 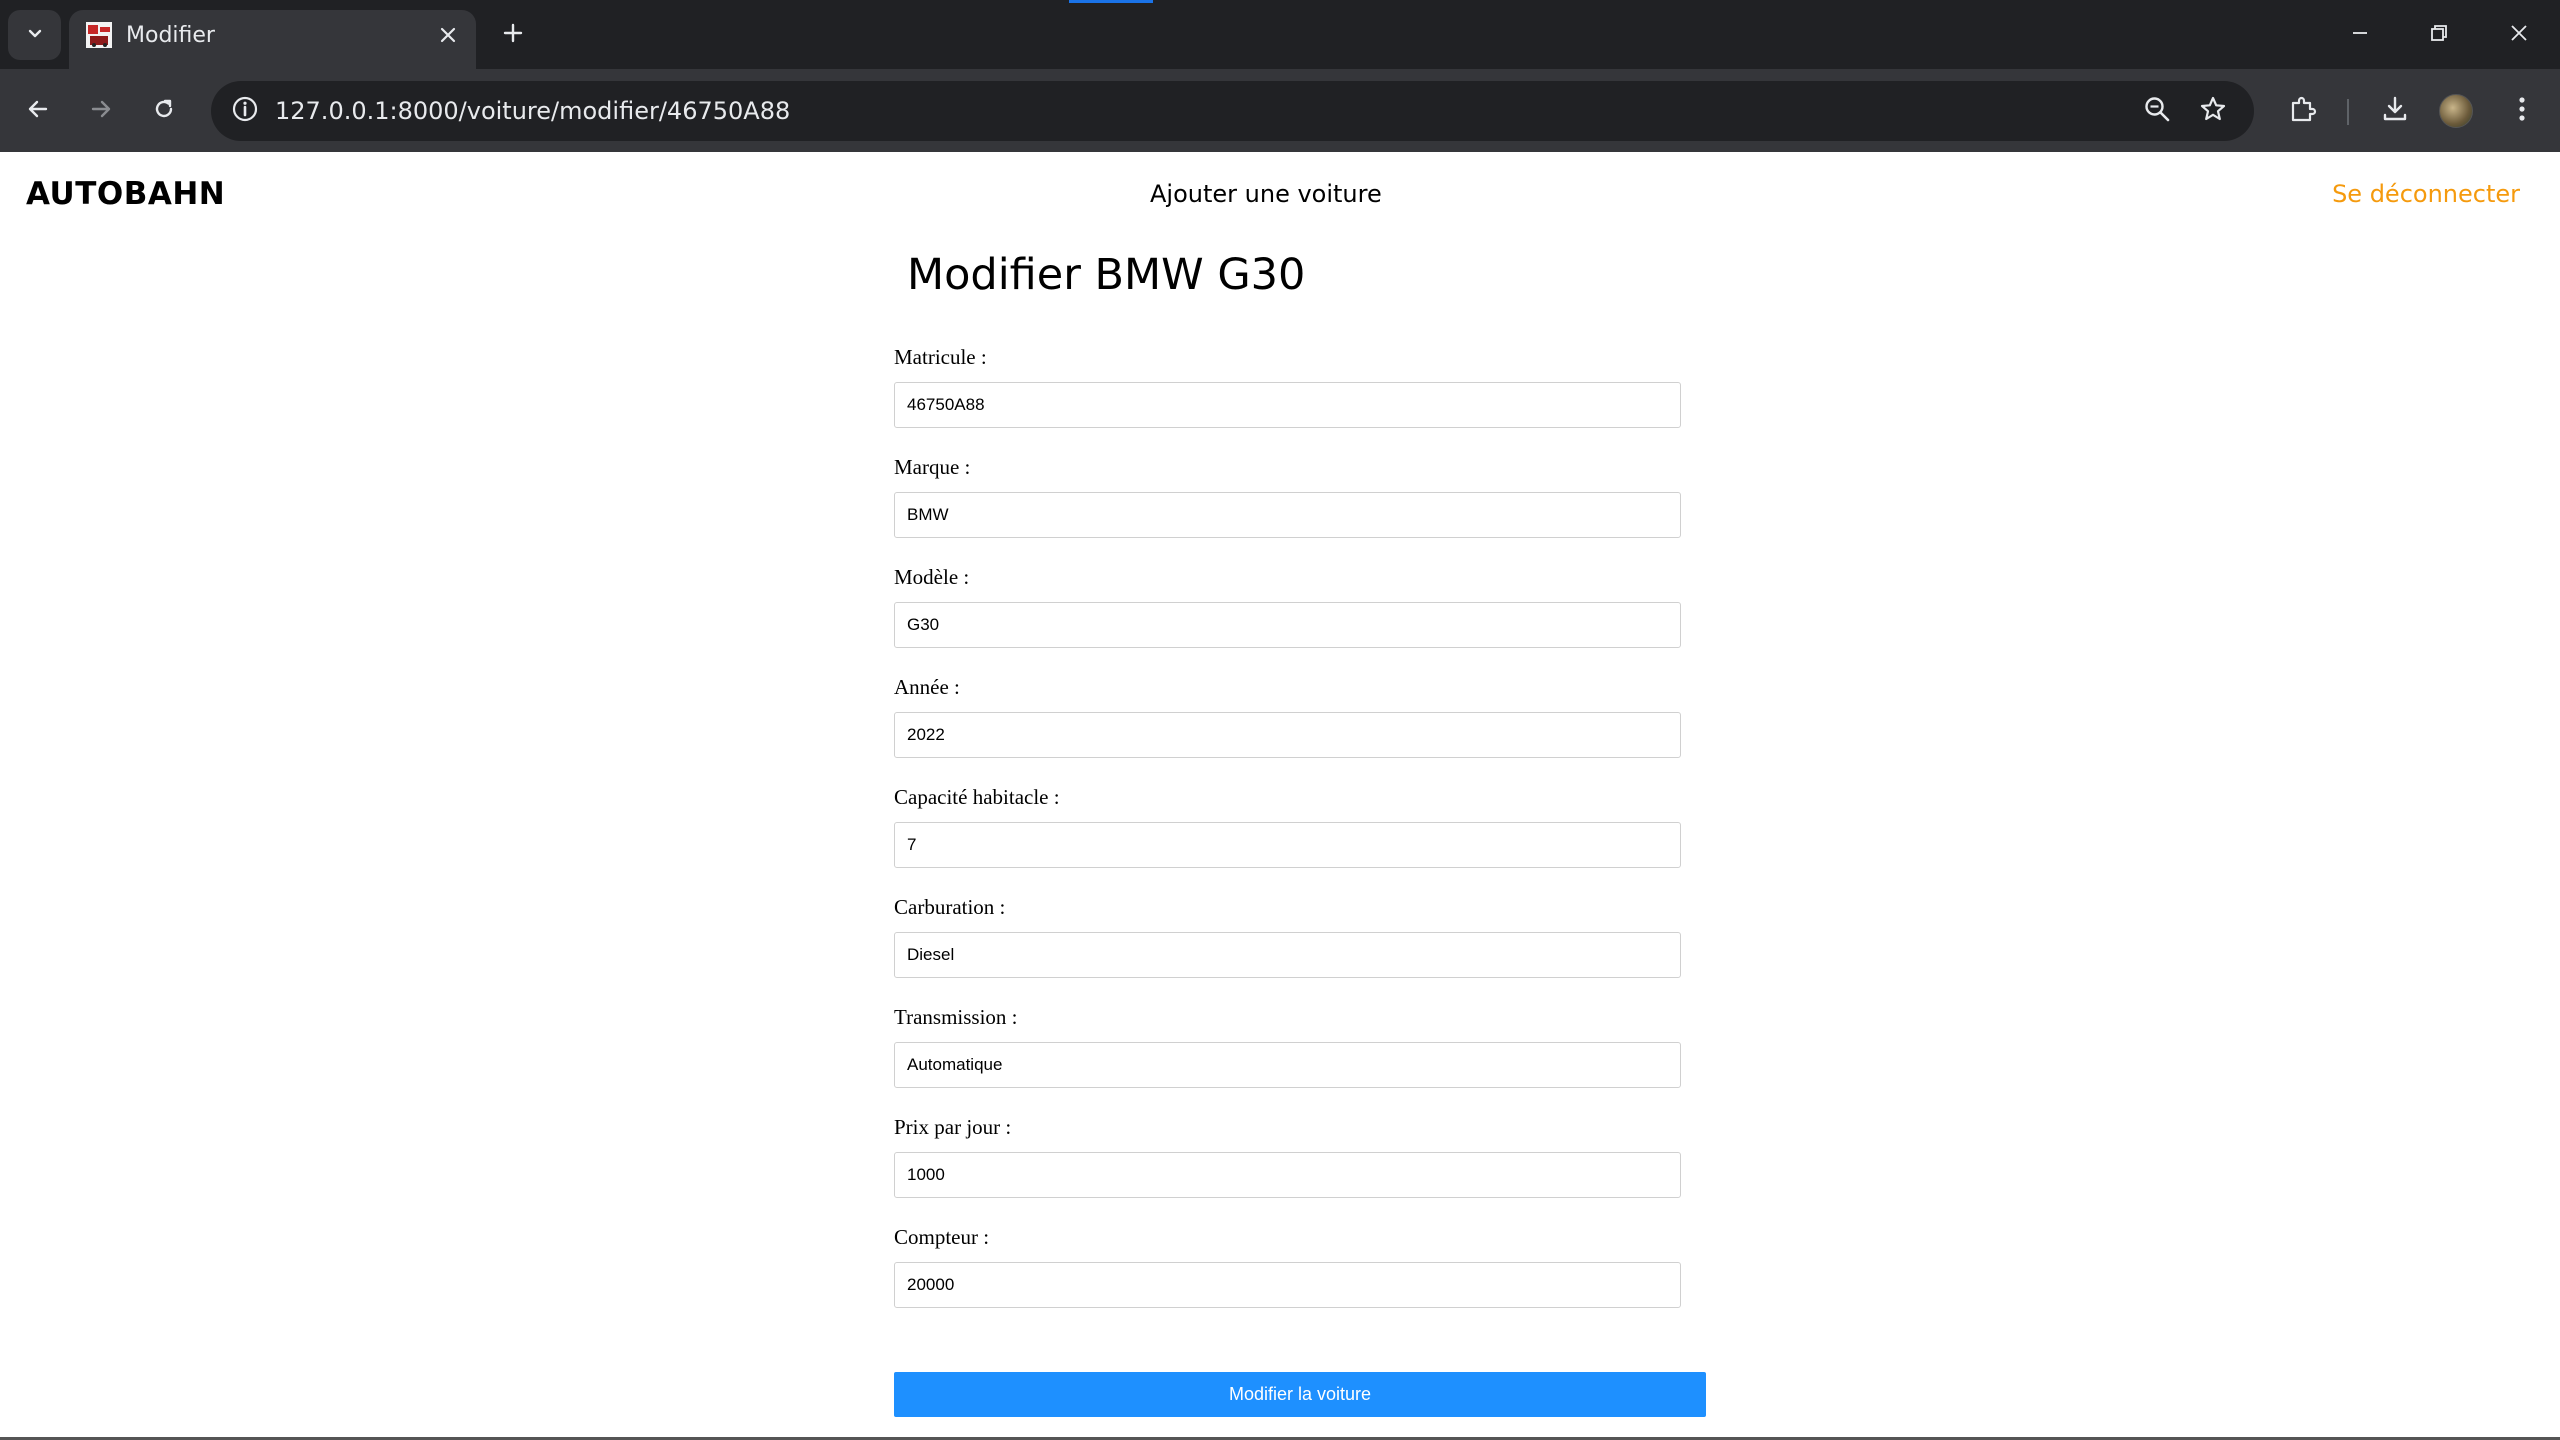 I want to click on browser-toolbar: 127.0.0.1:8000/voiture/modifier/46750A88, so click(x=1280, y=110).